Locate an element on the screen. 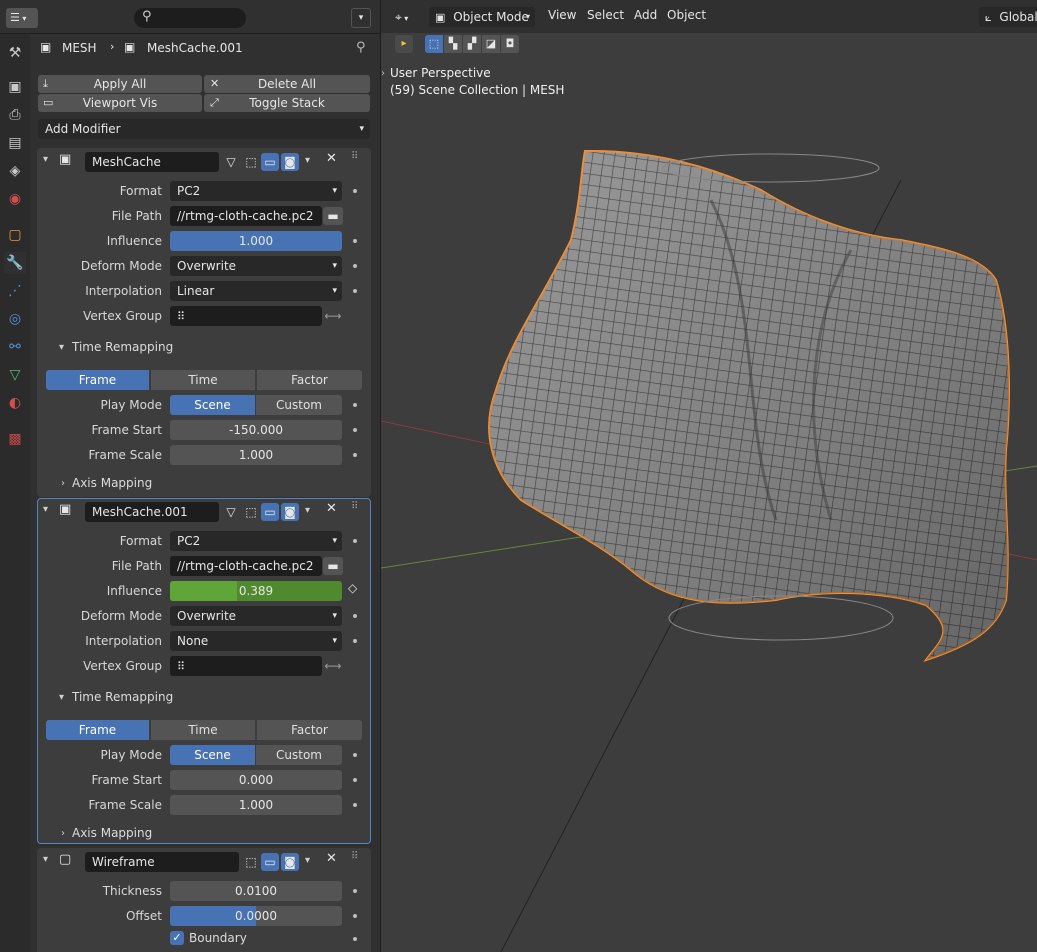  world-tab-icon: ◉ is located at coordinates (15, 199).